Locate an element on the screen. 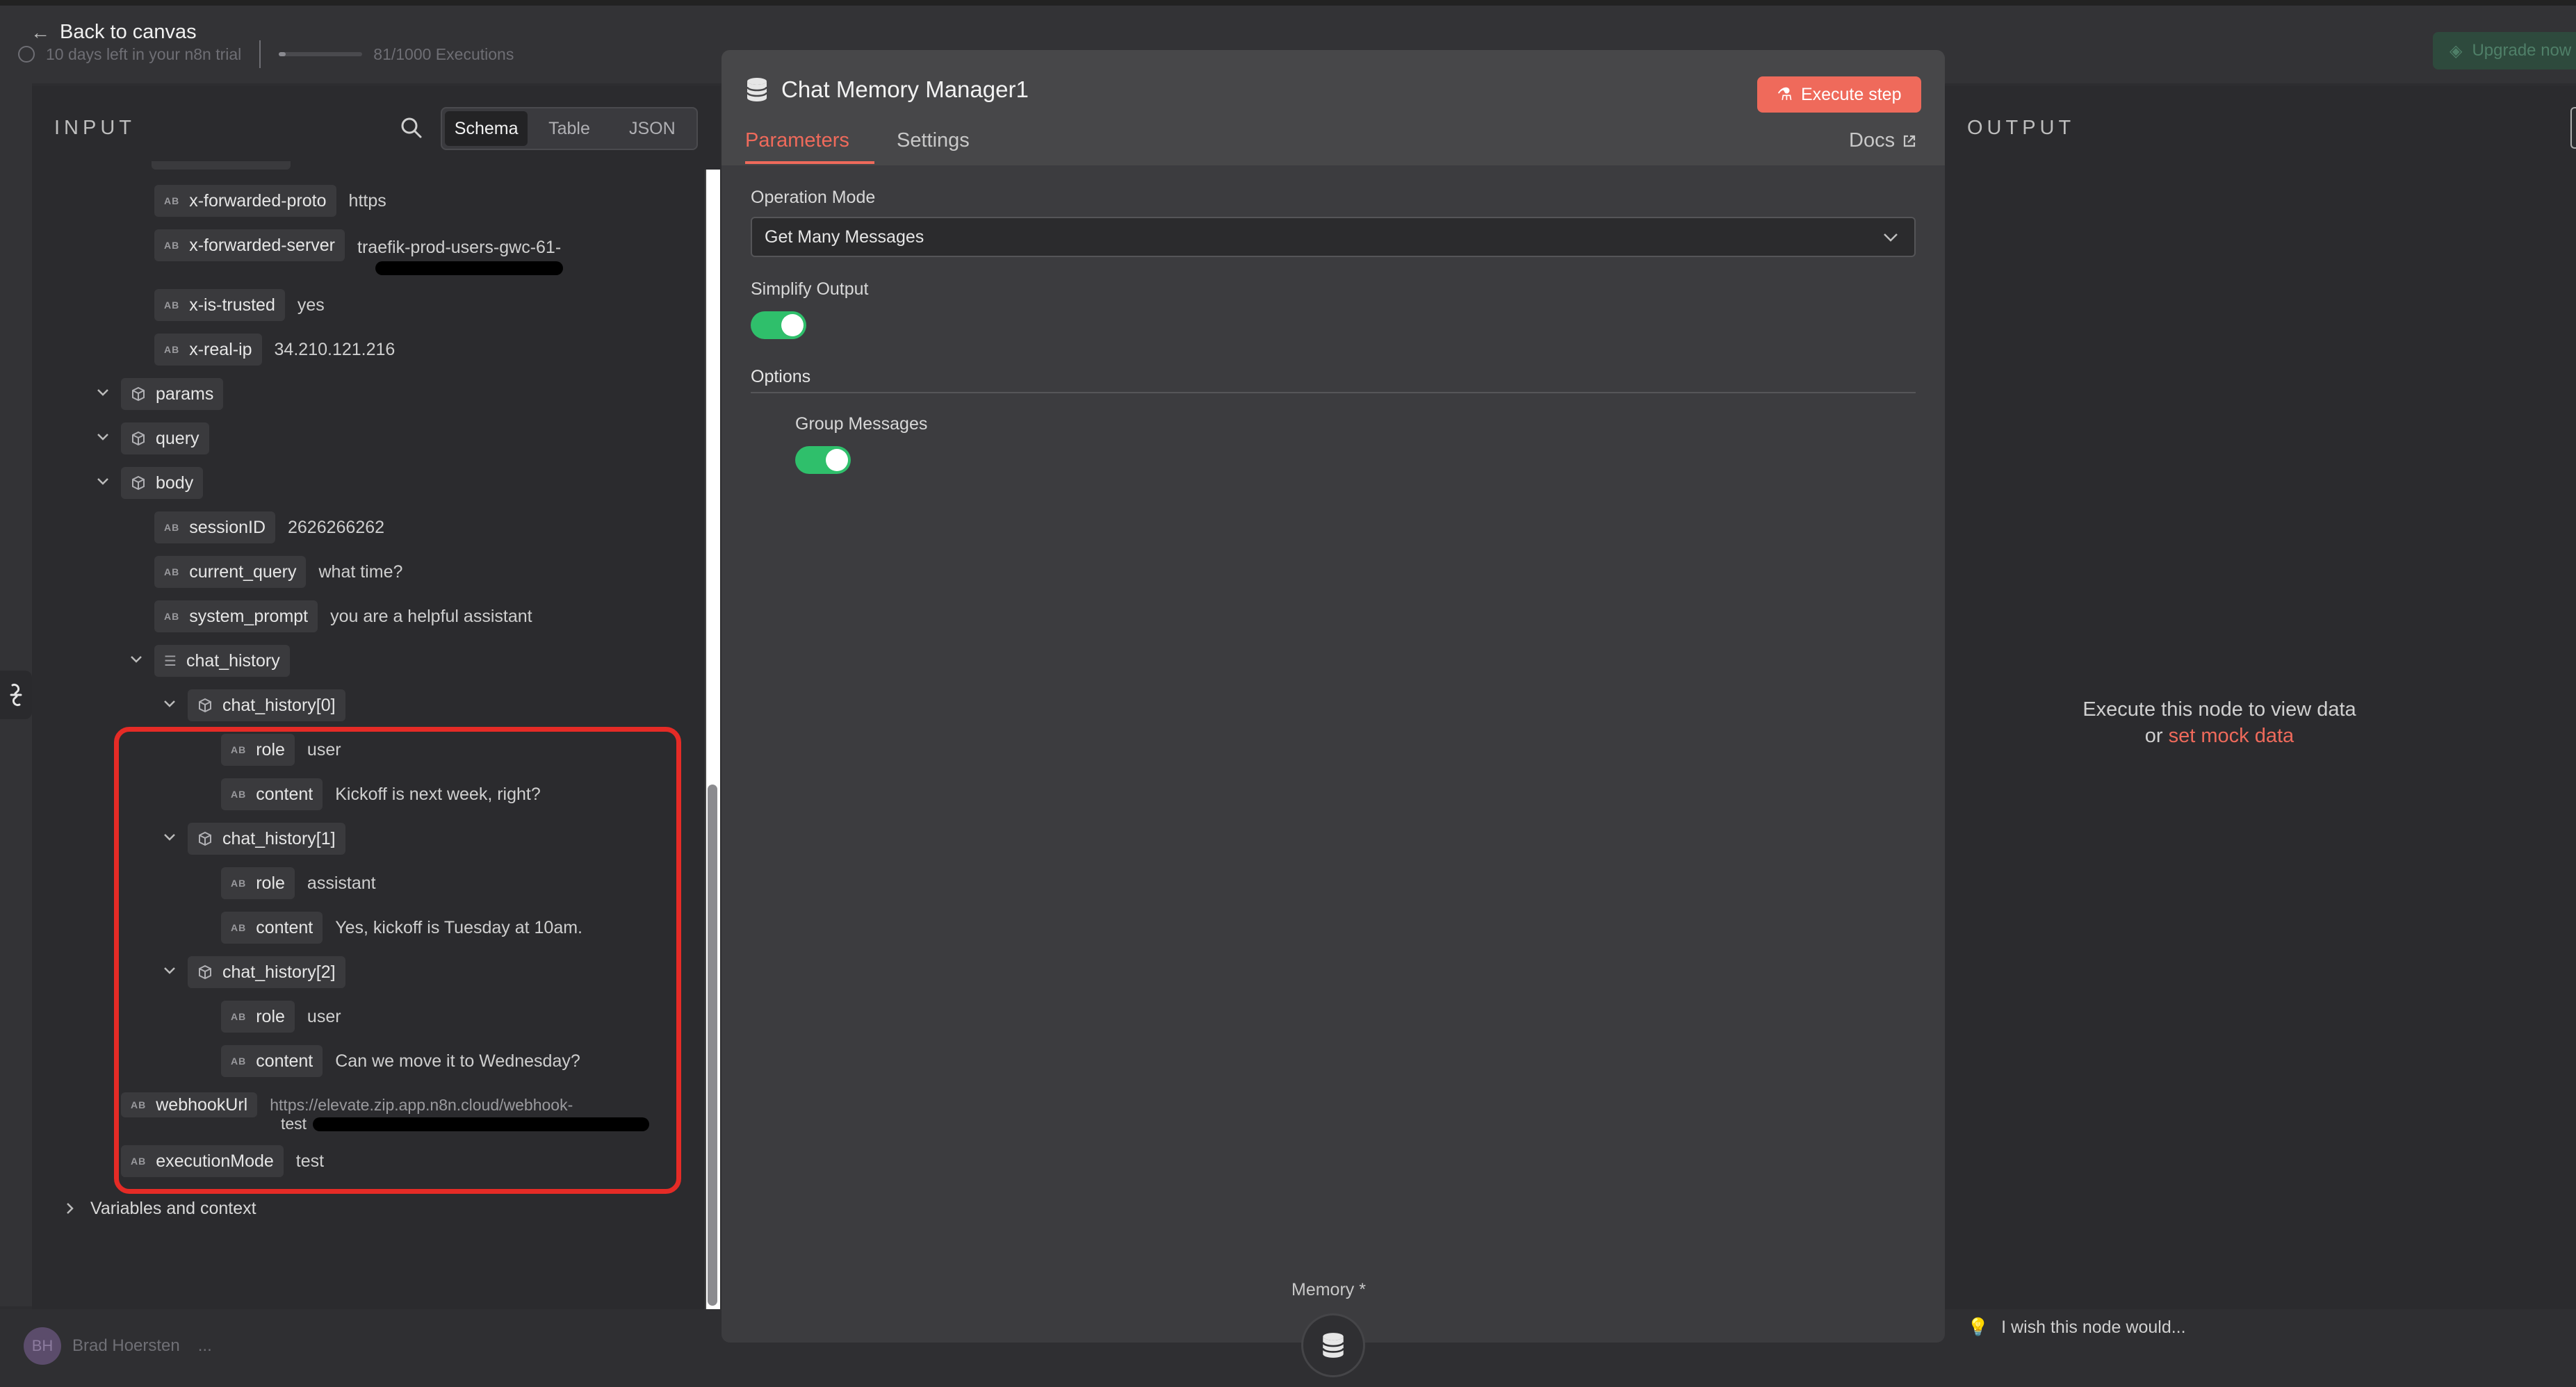 The height and width of the screenshot is (1387, 2576). scrollbar is located at coordinates (712, 739).